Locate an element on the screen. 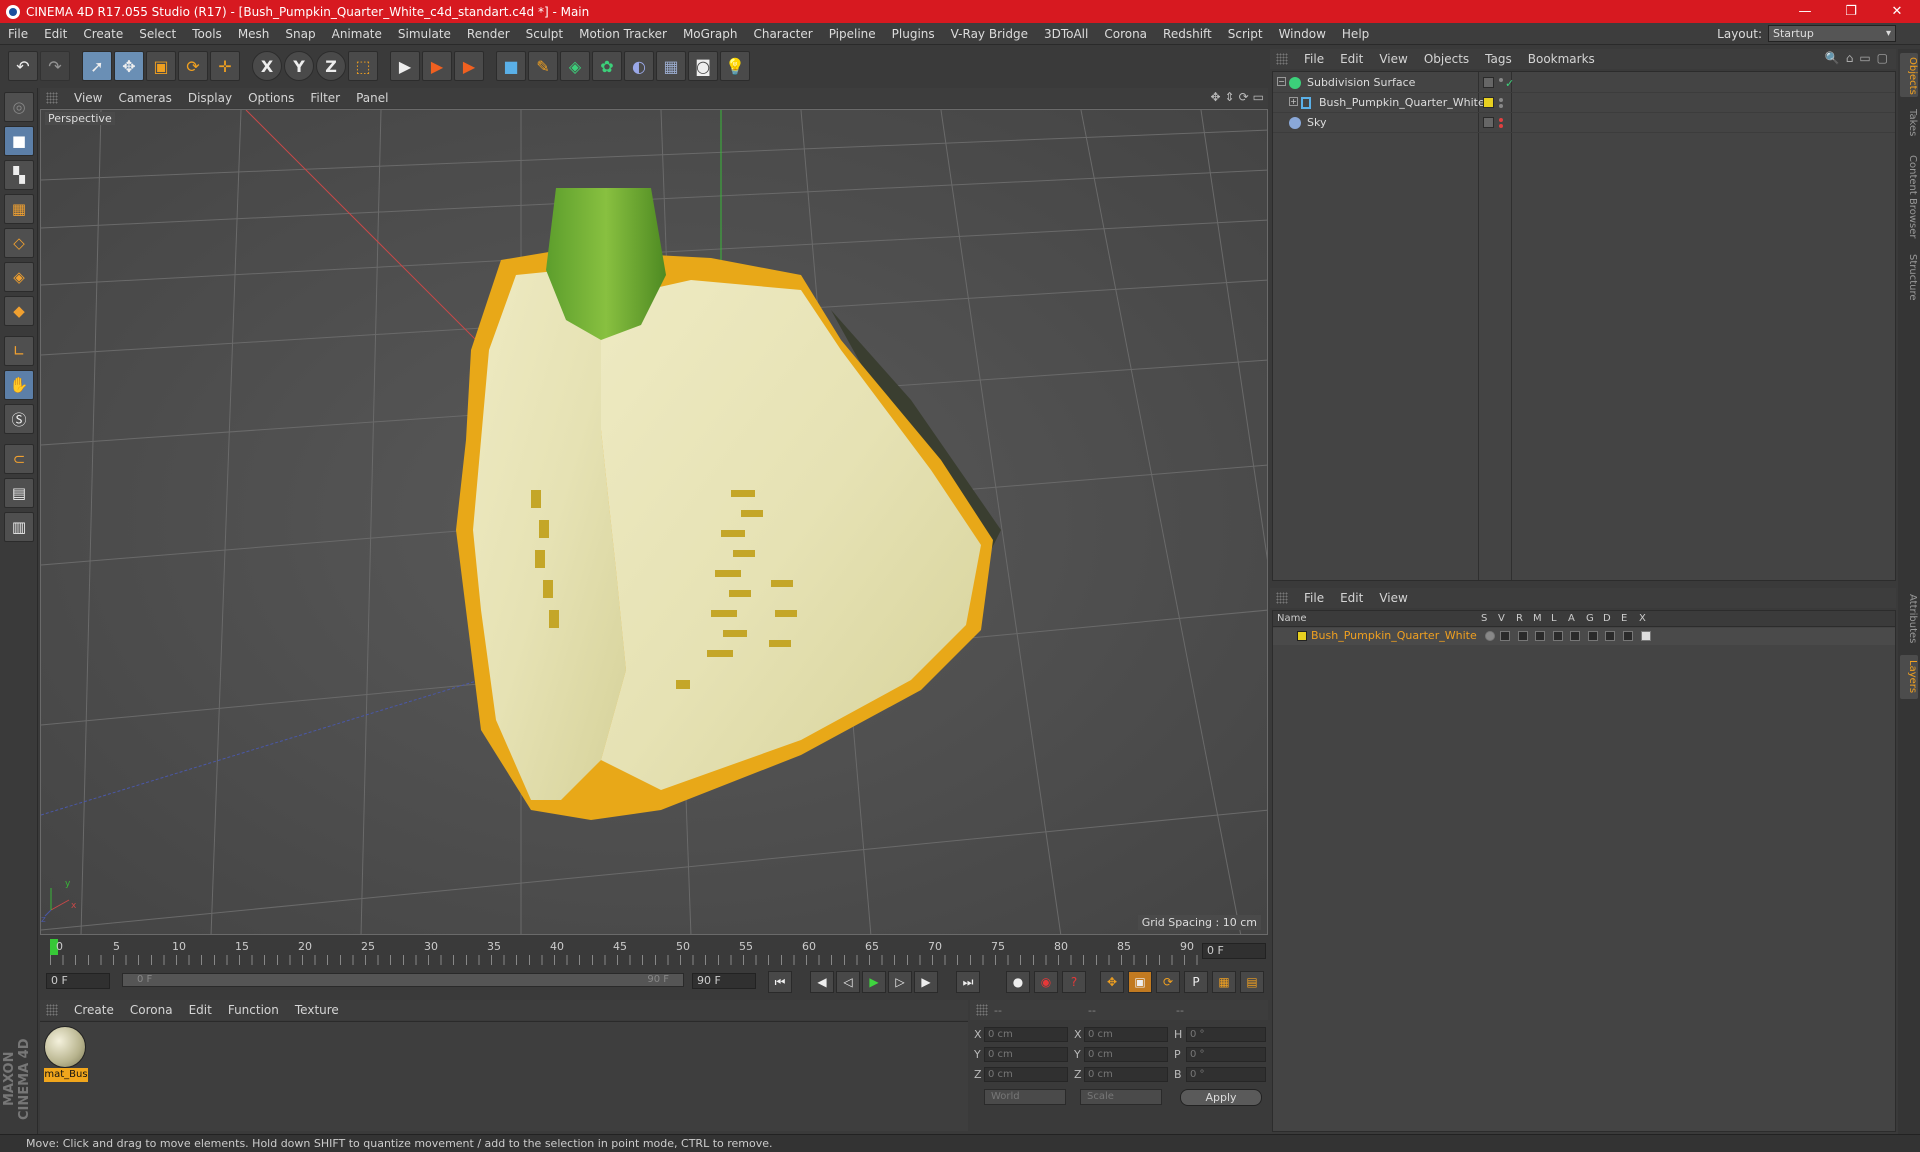  tab-objects: Objects is located at coordinates (1909, 75).